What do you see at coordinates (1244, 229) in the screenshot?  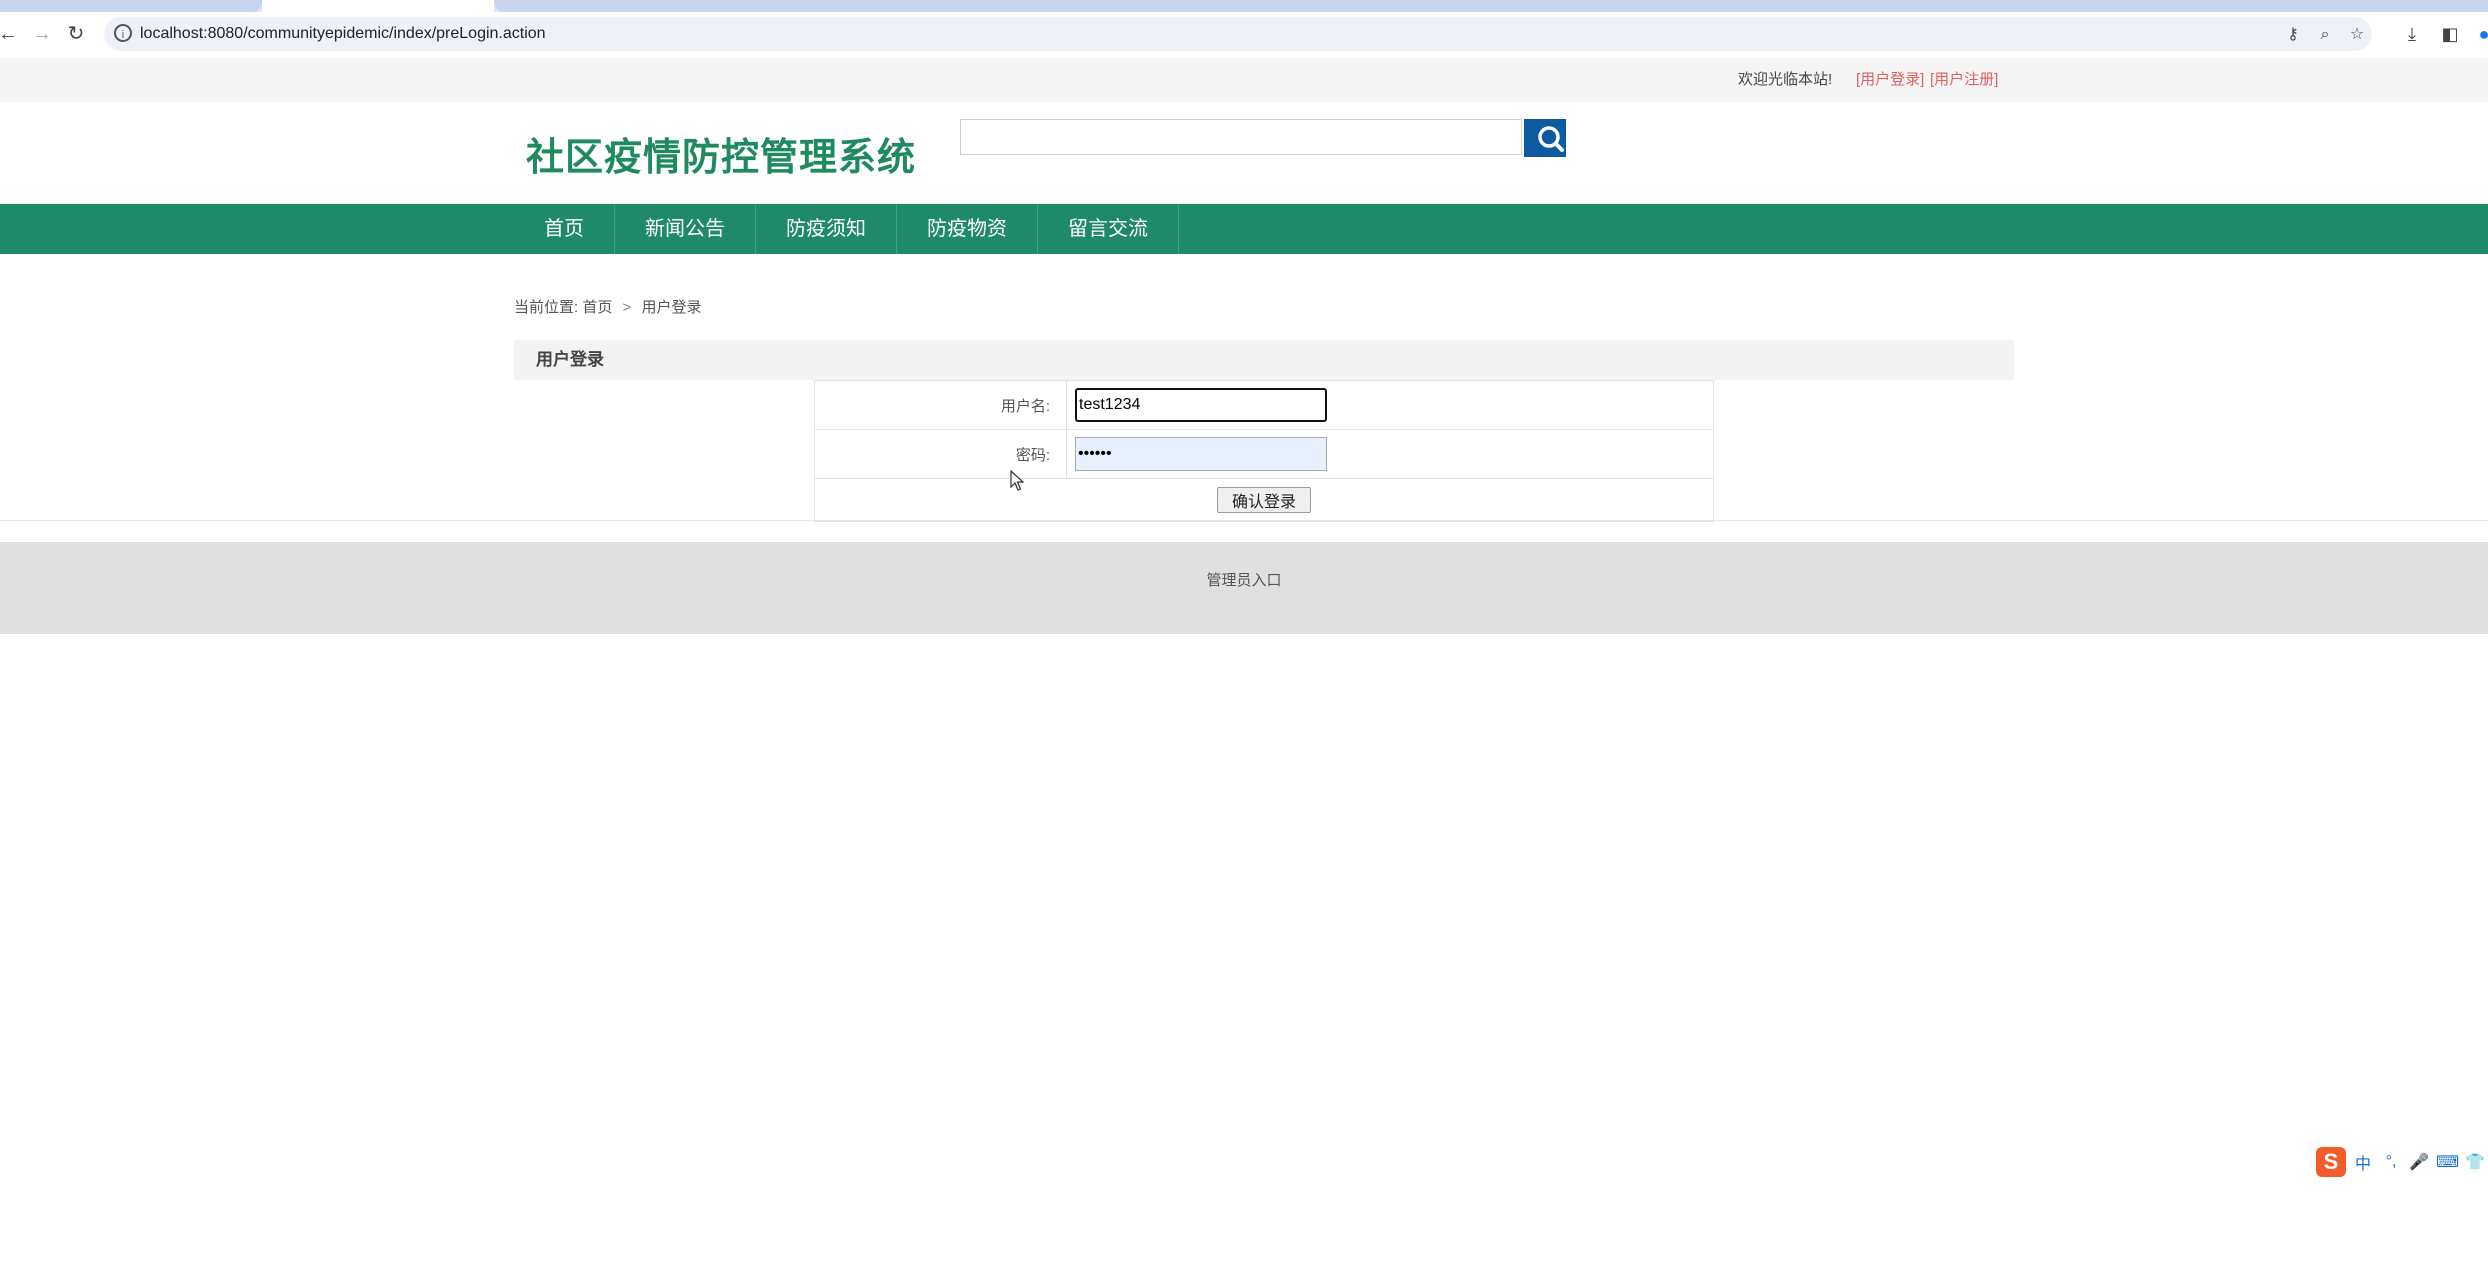 I see `main-nav: 首页 新闻公告 防疫须知 防疫物资 留言交流` at bounding box center [1244, 229].